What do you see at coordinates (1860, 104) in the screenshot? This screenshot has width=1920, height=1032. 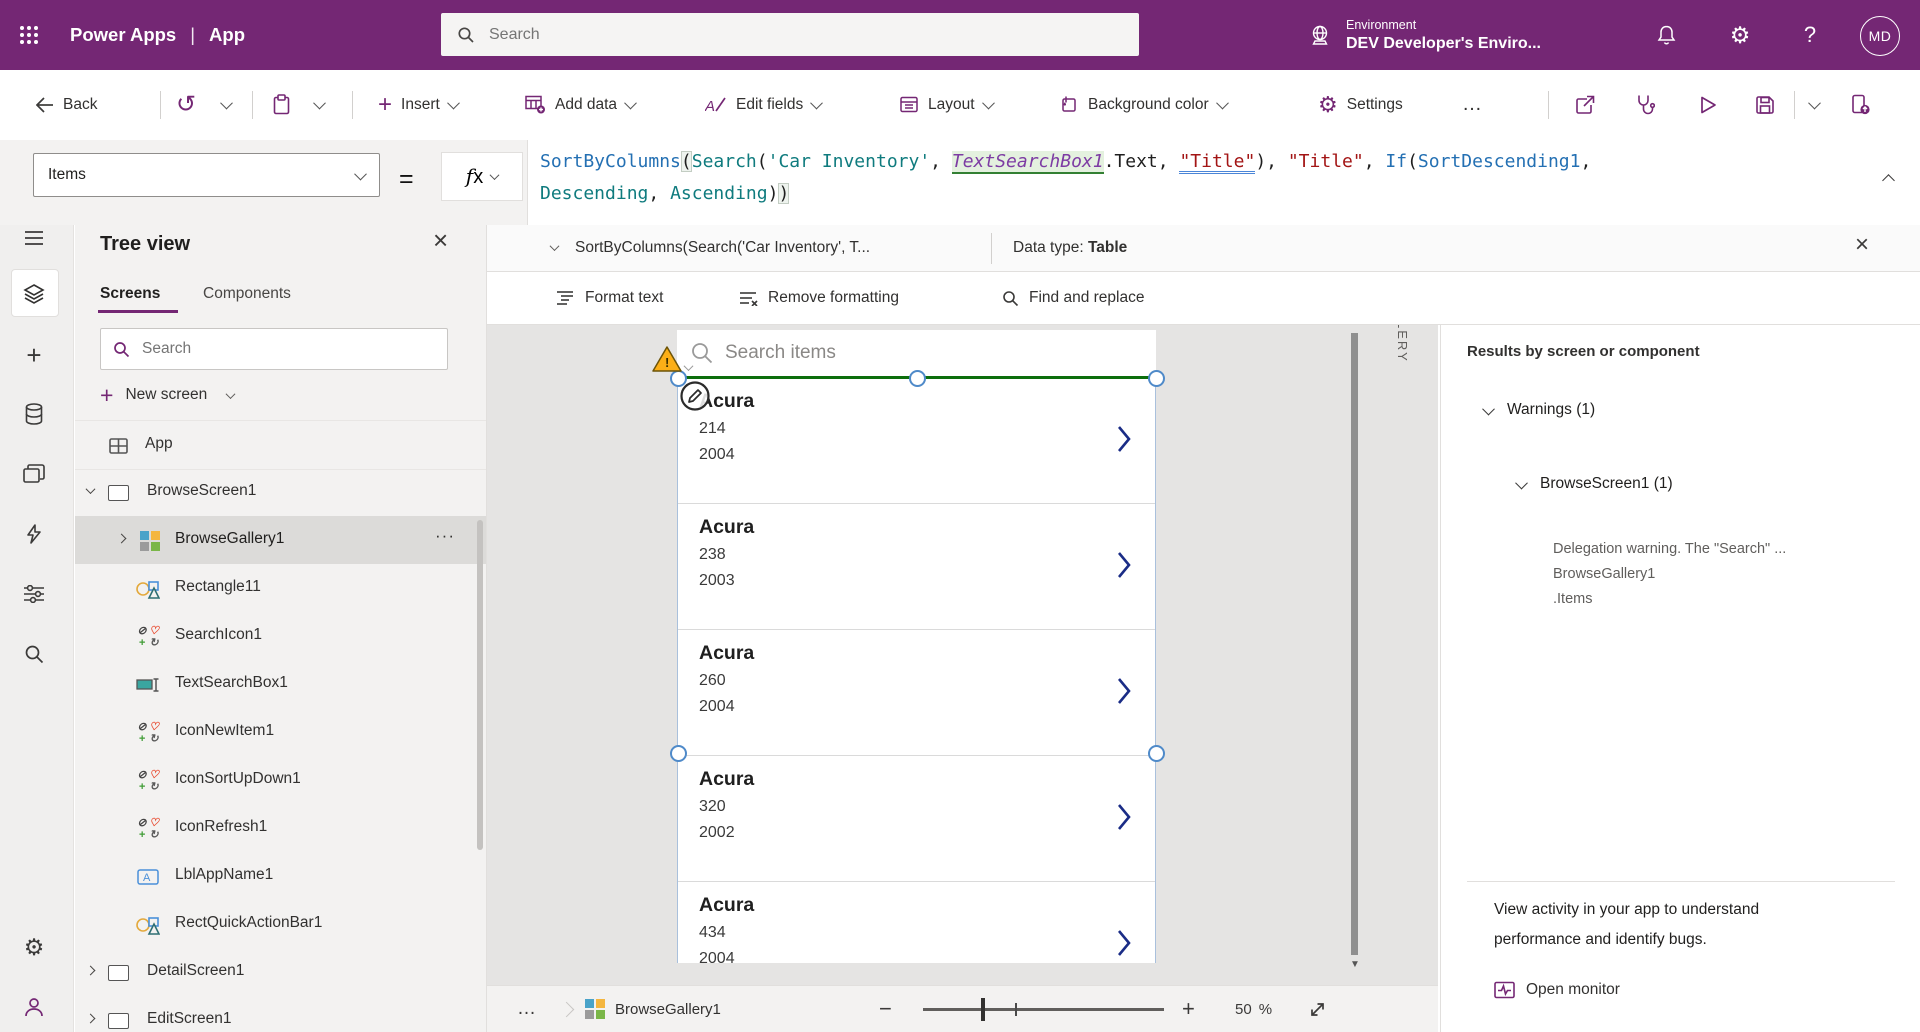 I see `publish-button` at bounding box center [1860, 104].